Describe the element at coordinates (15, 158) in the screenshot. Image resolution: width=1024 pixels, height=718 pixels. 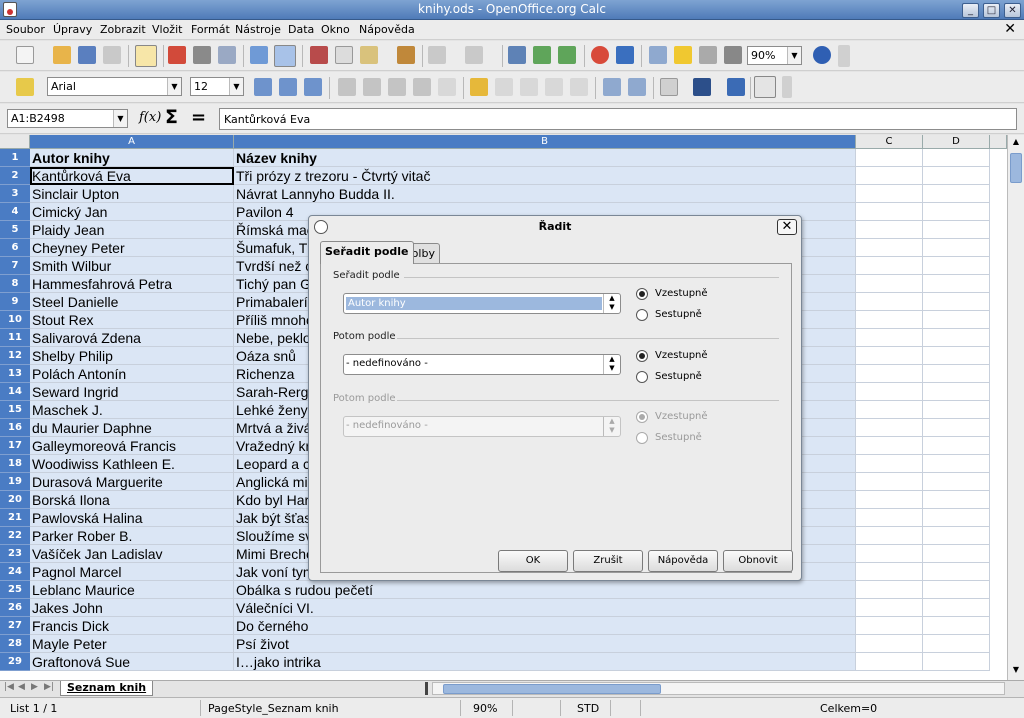
I see `row-header: 1` at that location.